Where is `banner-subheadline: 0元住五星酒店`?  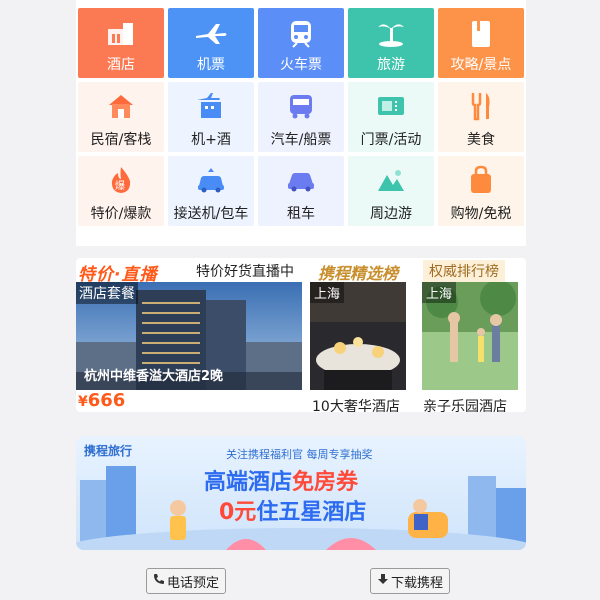 banner-subheadline: 0元住五星酒店 is located at coordinates (292, 510).